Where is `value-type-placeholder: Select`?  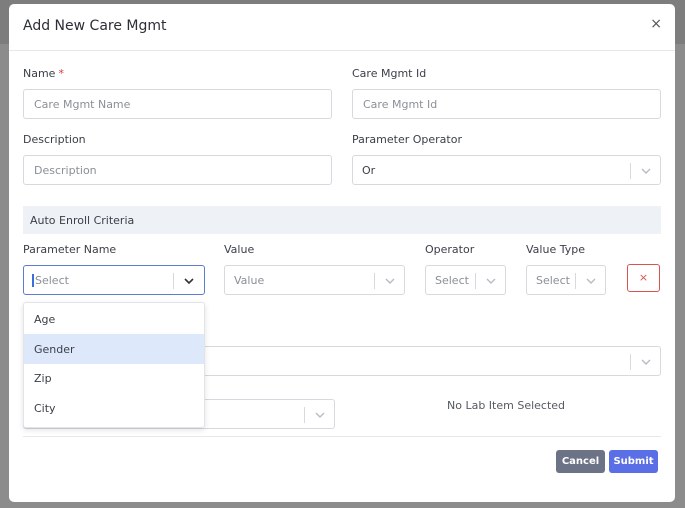 value-type-placeholder: Select is located at coordinates (553, 280).